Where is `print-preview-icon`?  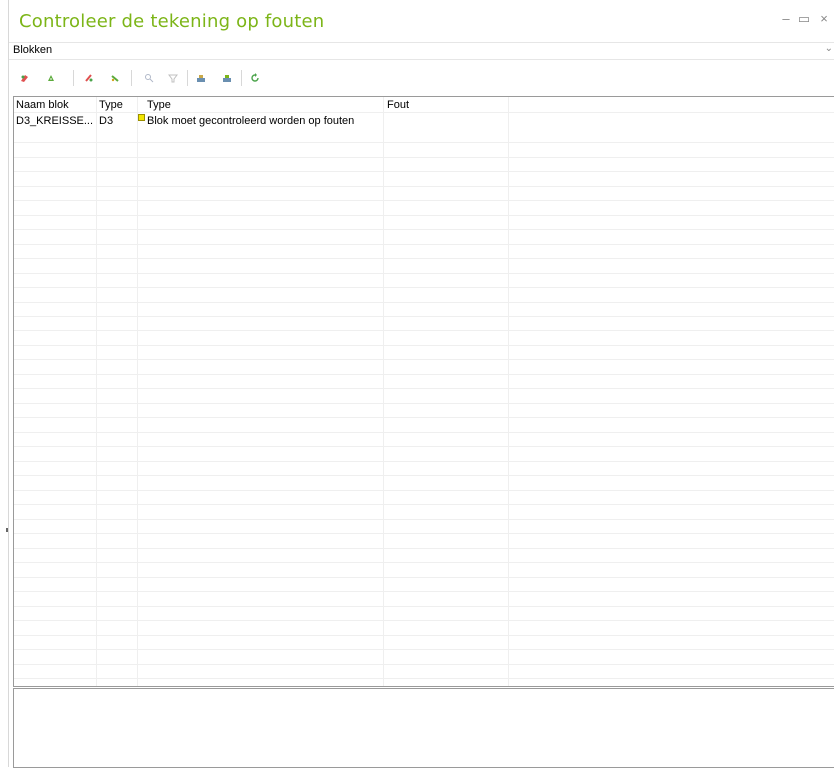 print-preview-icon is located at coordinates (227, 78).